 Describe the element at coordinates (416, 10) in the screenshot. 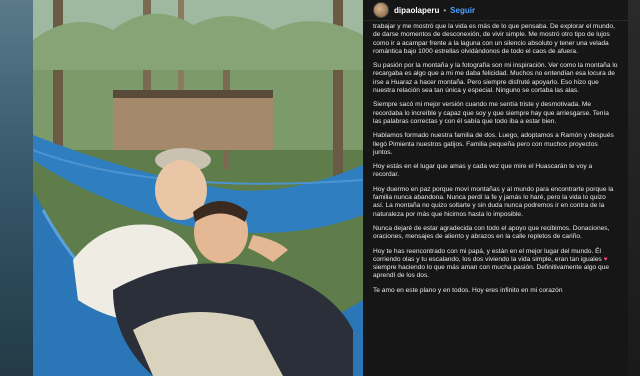

I see `username-link: dipaolaperu` at that location.